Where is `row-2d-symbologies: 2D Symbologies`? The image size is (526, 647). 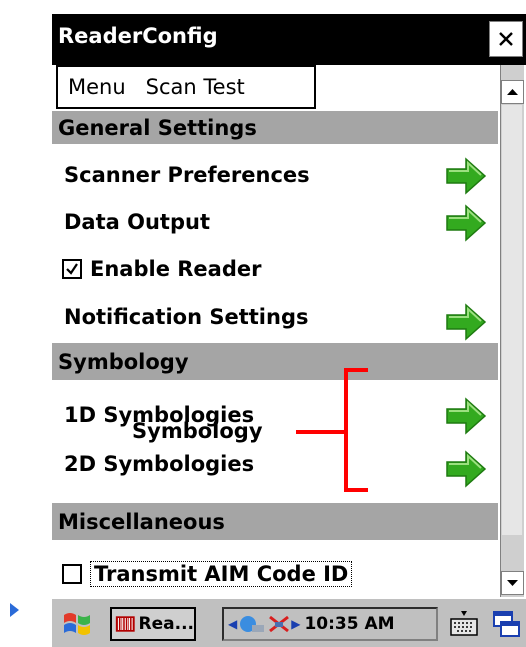
row-2d-symbologies: 2D Symbologies is located at coordinates (275, 465).